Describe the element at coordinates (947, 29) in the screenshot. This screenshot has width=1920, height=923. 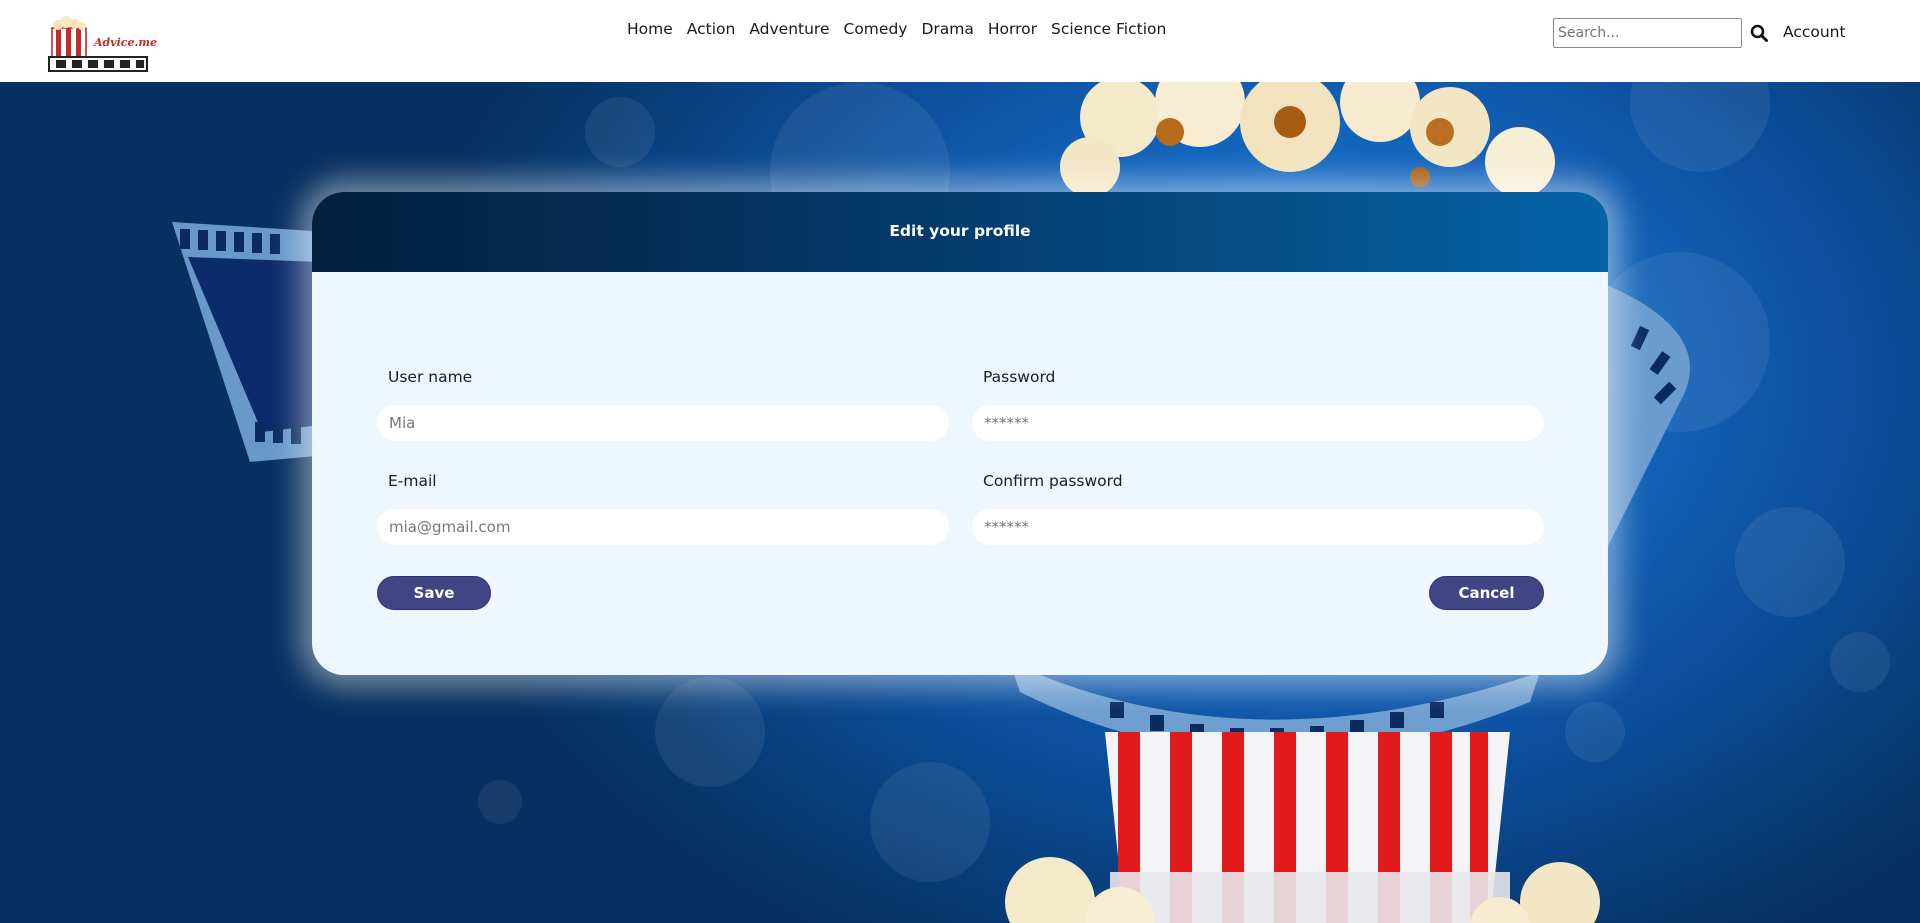
I see `nav-link-drama: Drama` at that location.